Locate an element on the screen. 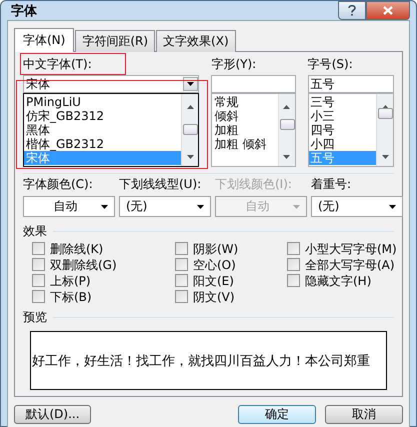  checkbox-label: 双删除线(G) is located at coordinates (83, 265).